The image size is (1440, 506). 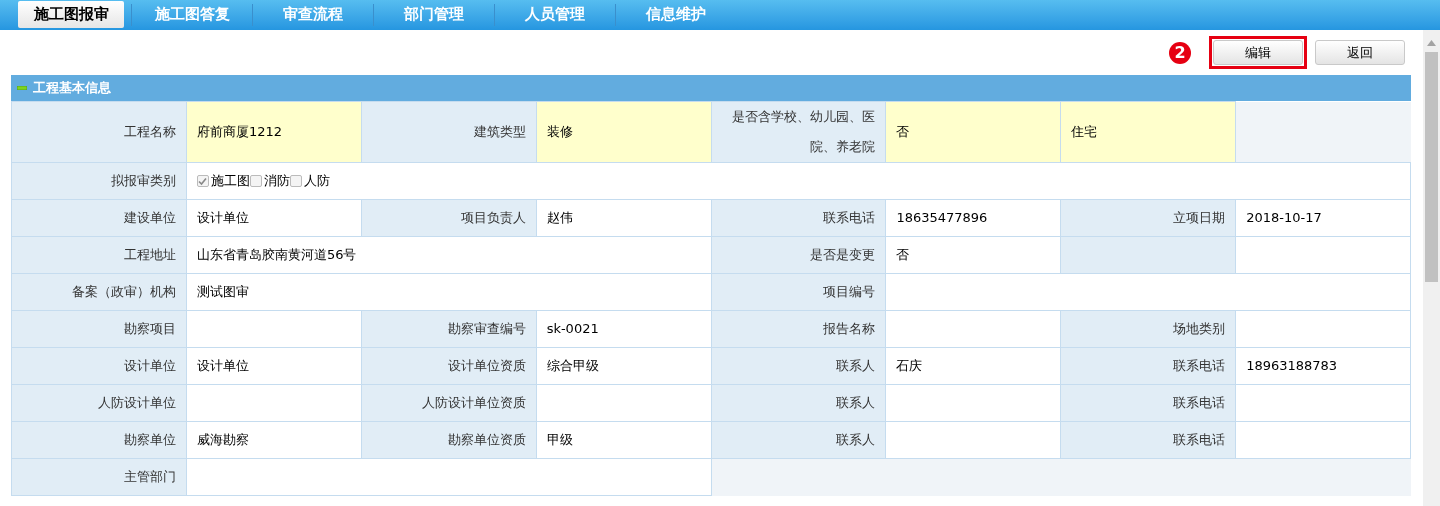 I want to click on field-label: 勘察单位资质, so click(x=486, y=439).